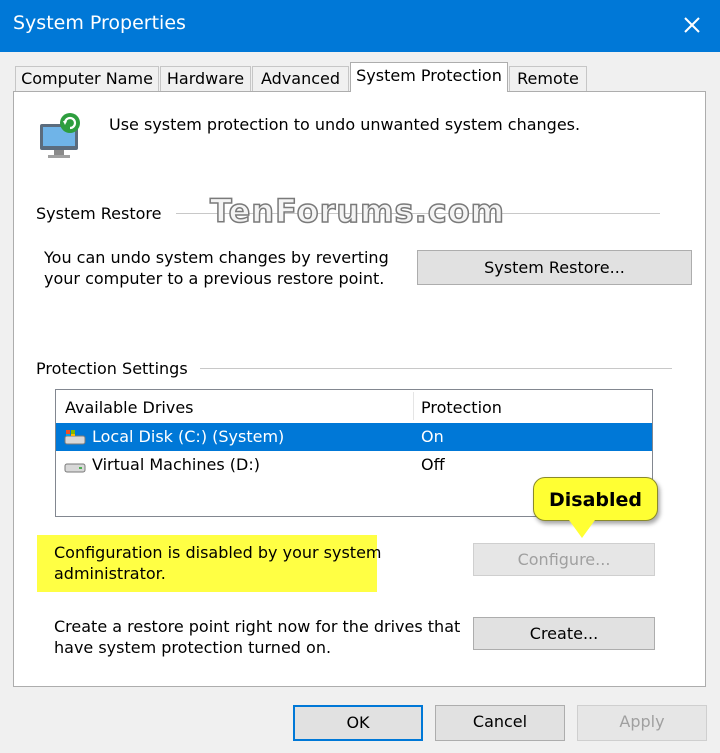 This screenshot has width=720, height=753. Describe the element at coordinates (582, 529) in the screenshot. I see `callout-pointer` at that location.